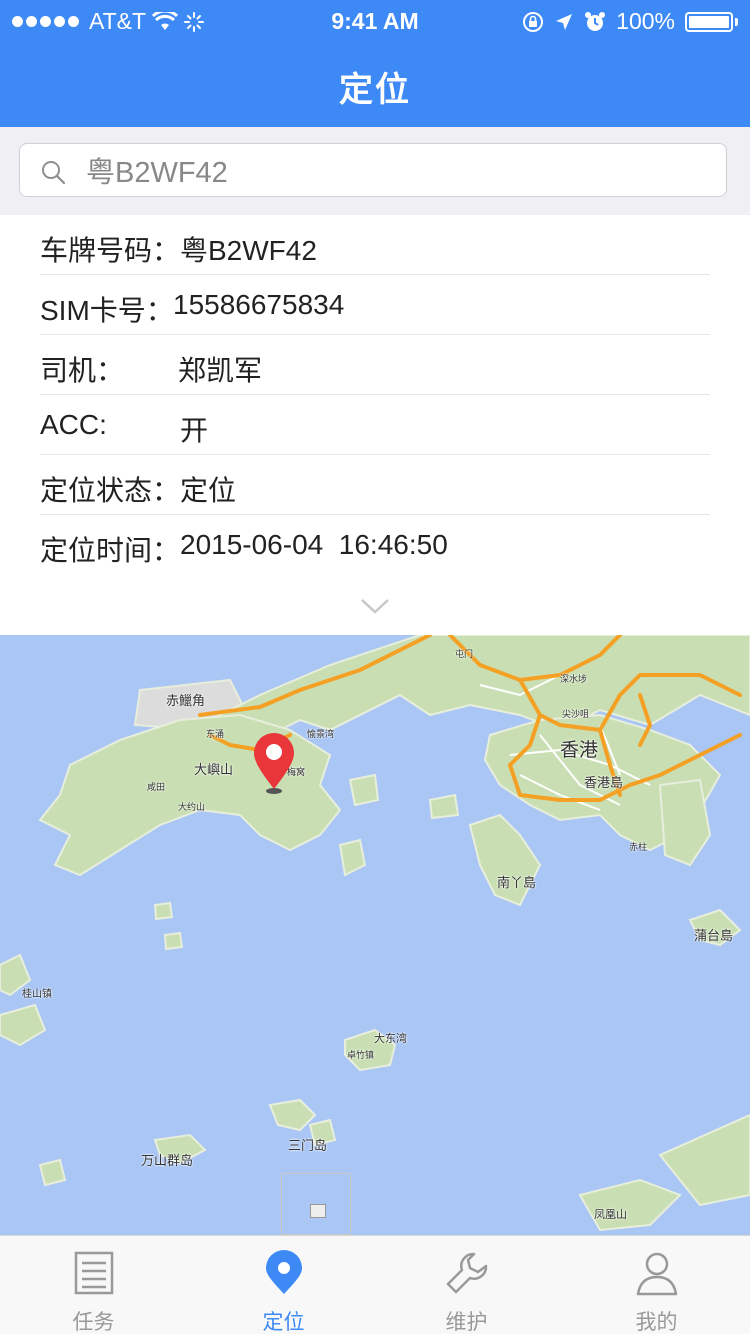 This screenshot has width=750, height=1336. What do you see at coordinates (375, 90) in the screenshot?
I see `page-title: 定位` at bounding box center [375, 90].